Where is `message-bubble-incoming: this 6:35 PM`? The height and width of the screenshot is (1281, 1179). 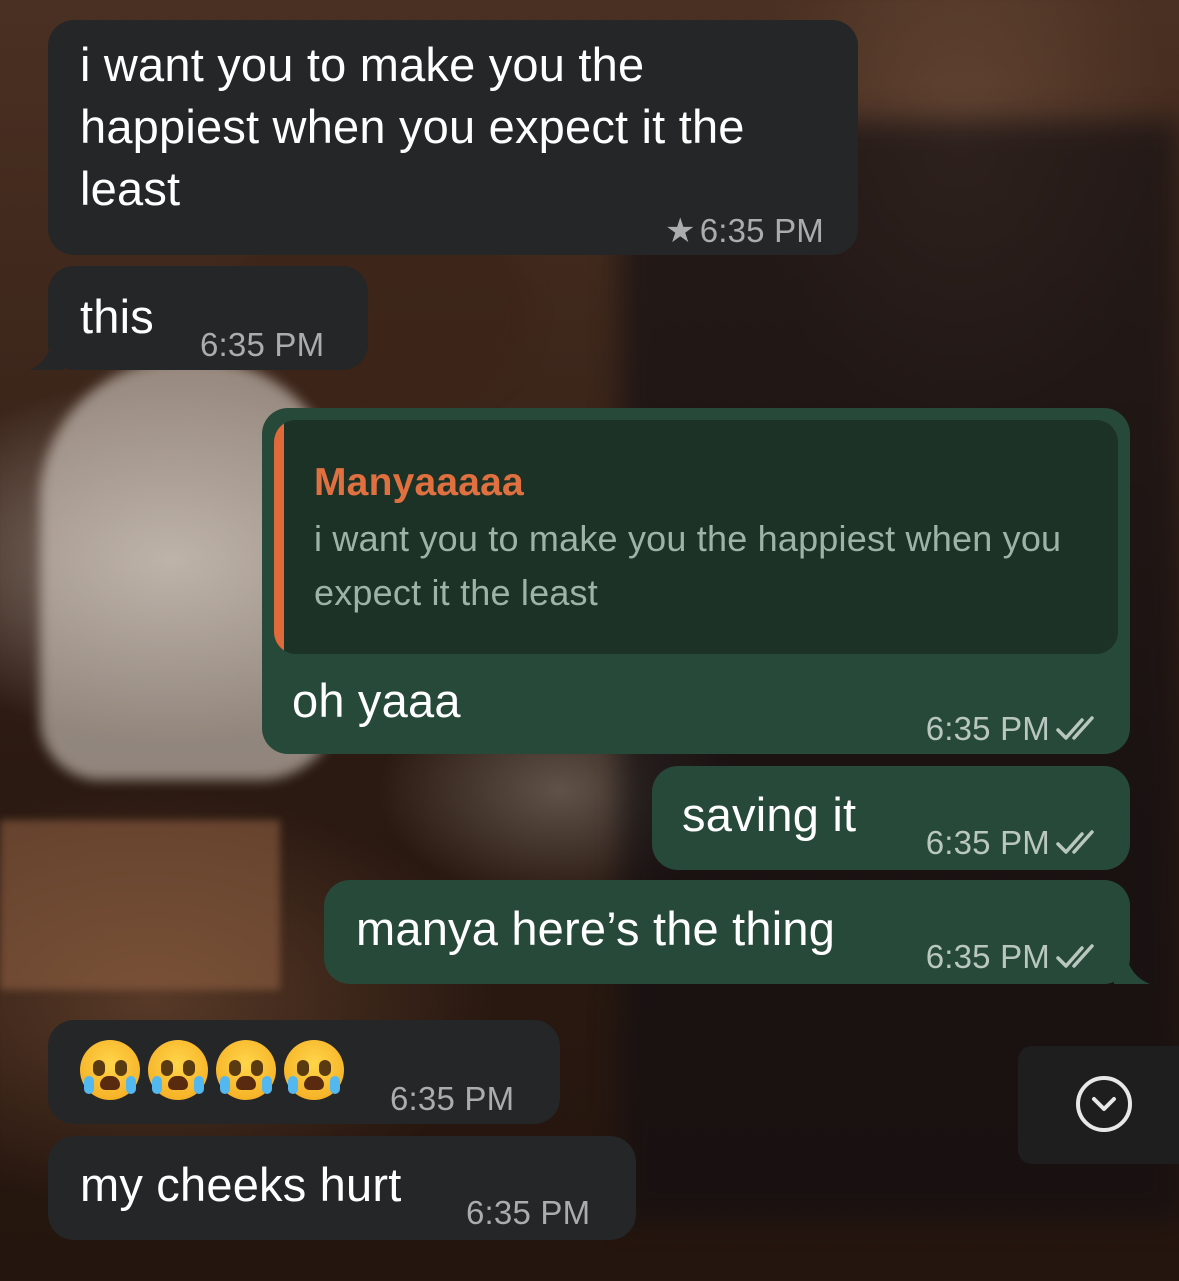 message-bubble-incoming: this 6:35 PM is located at coordinates (199, 318).